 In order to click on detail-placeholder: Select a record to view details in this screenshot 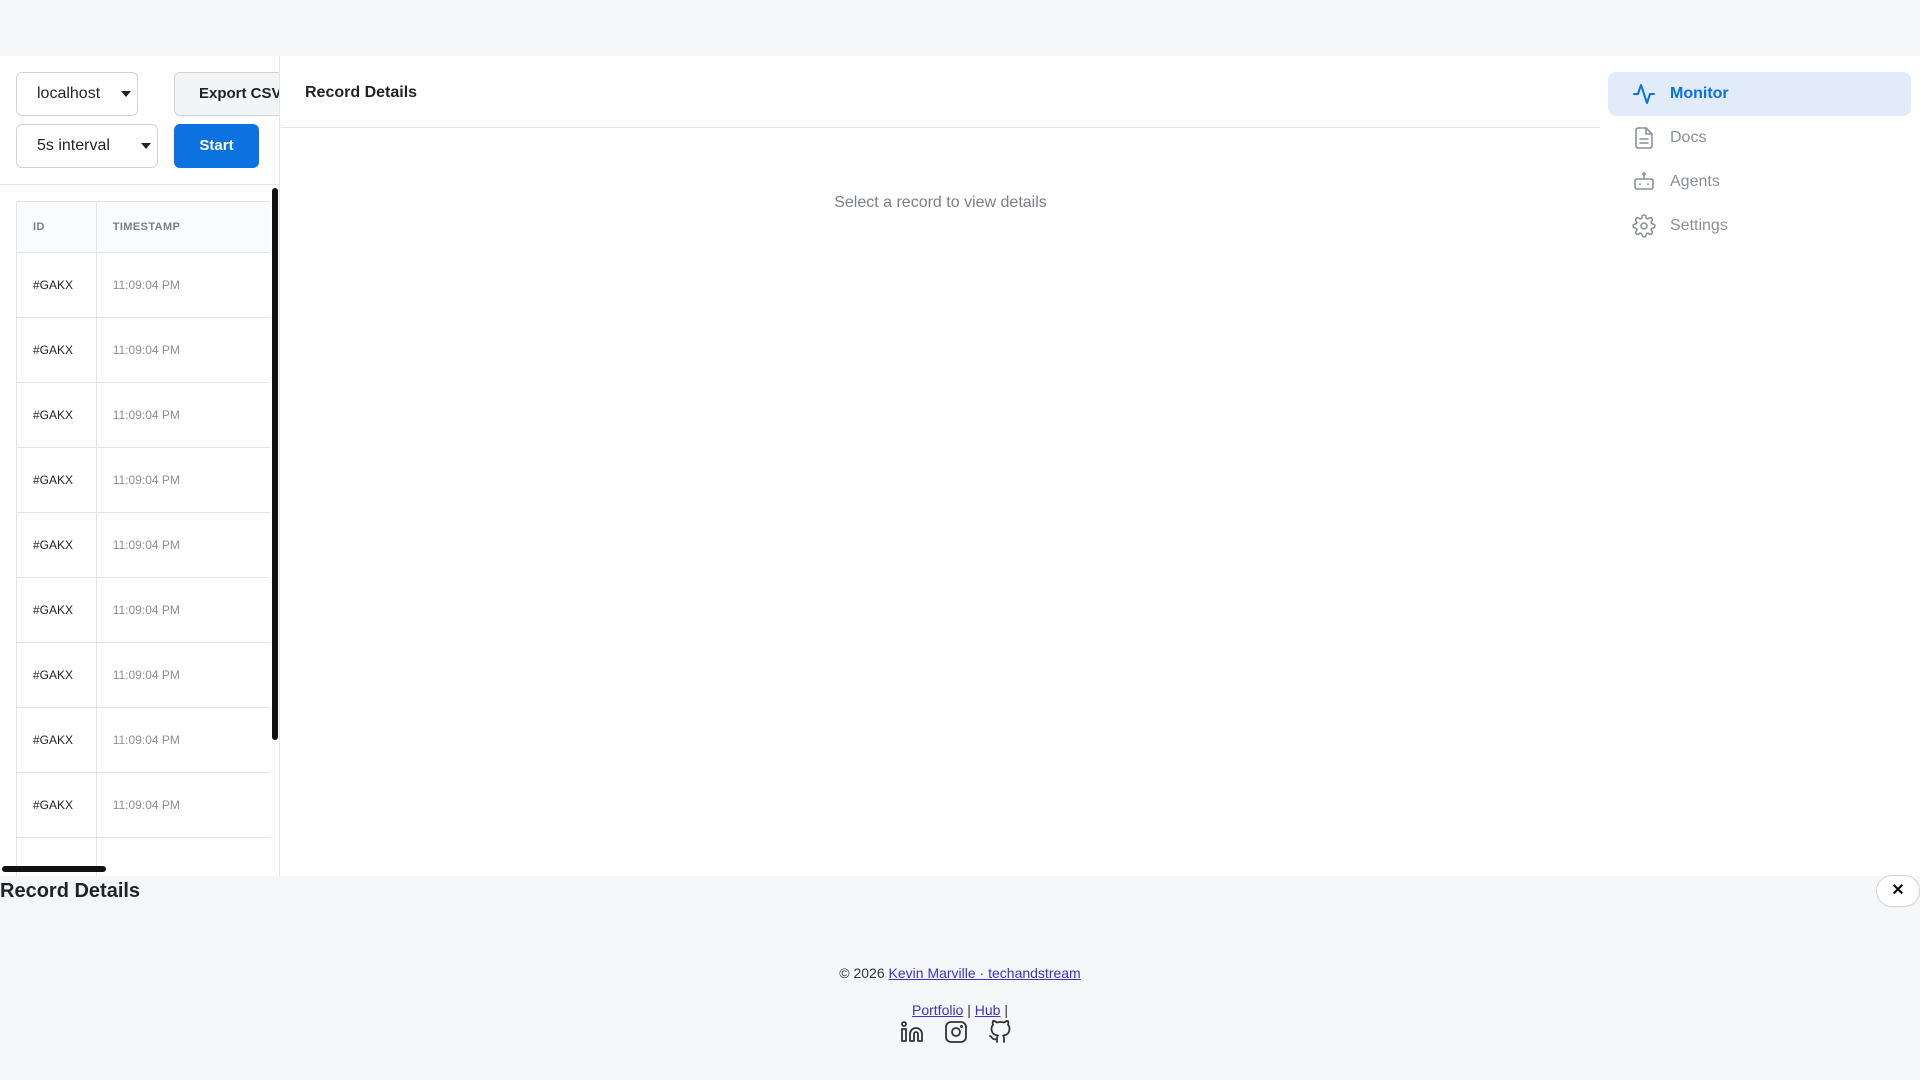, I will do `click(940, 202)`.